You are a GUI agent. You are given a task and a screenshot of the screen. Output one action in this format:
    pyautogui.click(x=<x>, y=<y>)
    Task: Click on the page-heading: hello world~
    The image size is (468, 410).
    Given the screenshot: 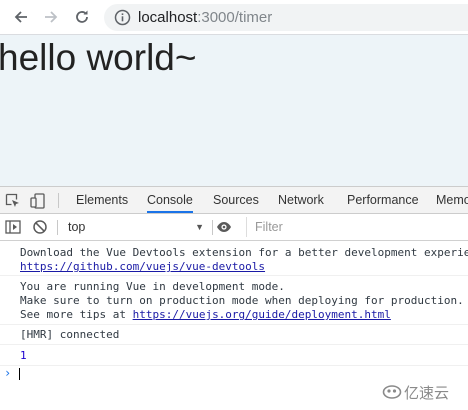 What is the action you would take?
    pyautogui.click(x=98, y=57)
    